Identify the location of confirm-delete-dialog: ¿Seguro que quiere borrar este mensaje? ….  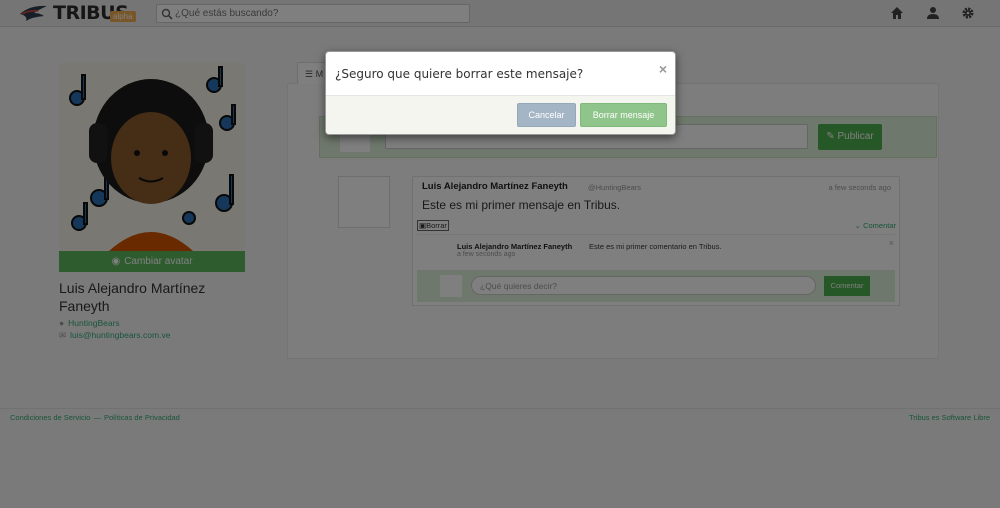
(500, 93).